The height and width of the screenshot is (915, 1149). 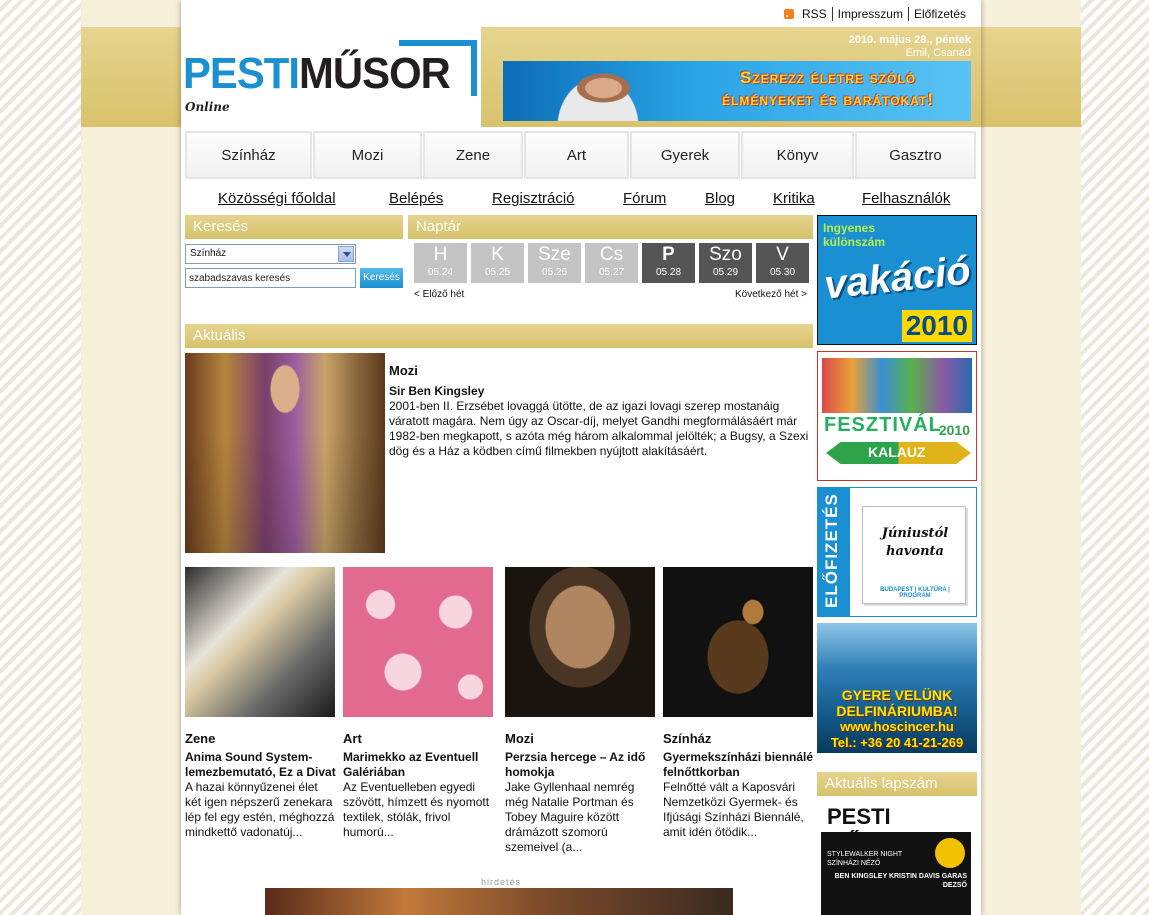 I want to click on subnav-forum: Fórum, so click(x=644, y=198).